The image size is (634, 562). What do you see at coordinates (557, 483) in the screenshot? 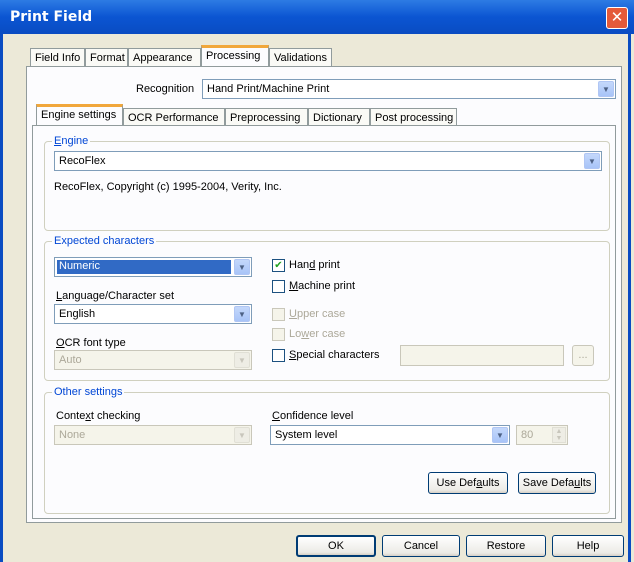
I see `save-defaults-button: Save Defaults` at bounding box center [557, 483].